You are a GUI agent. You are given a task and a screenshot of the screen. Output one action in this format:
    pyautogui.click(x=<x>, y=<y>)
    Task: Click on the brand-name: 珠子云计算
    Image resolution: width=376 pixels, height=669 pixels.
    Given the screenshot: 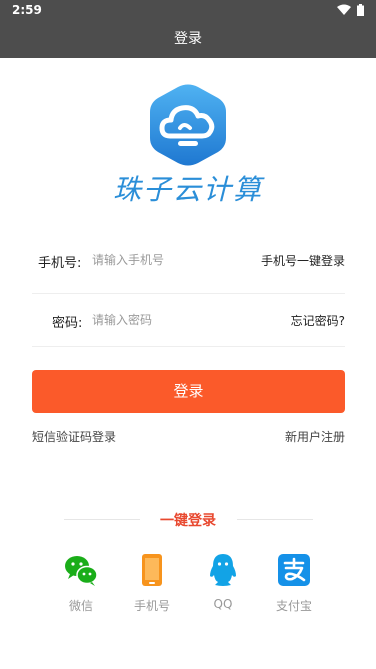 What is the action you would take?
    pyautogui.click(x=187, y=189)
    